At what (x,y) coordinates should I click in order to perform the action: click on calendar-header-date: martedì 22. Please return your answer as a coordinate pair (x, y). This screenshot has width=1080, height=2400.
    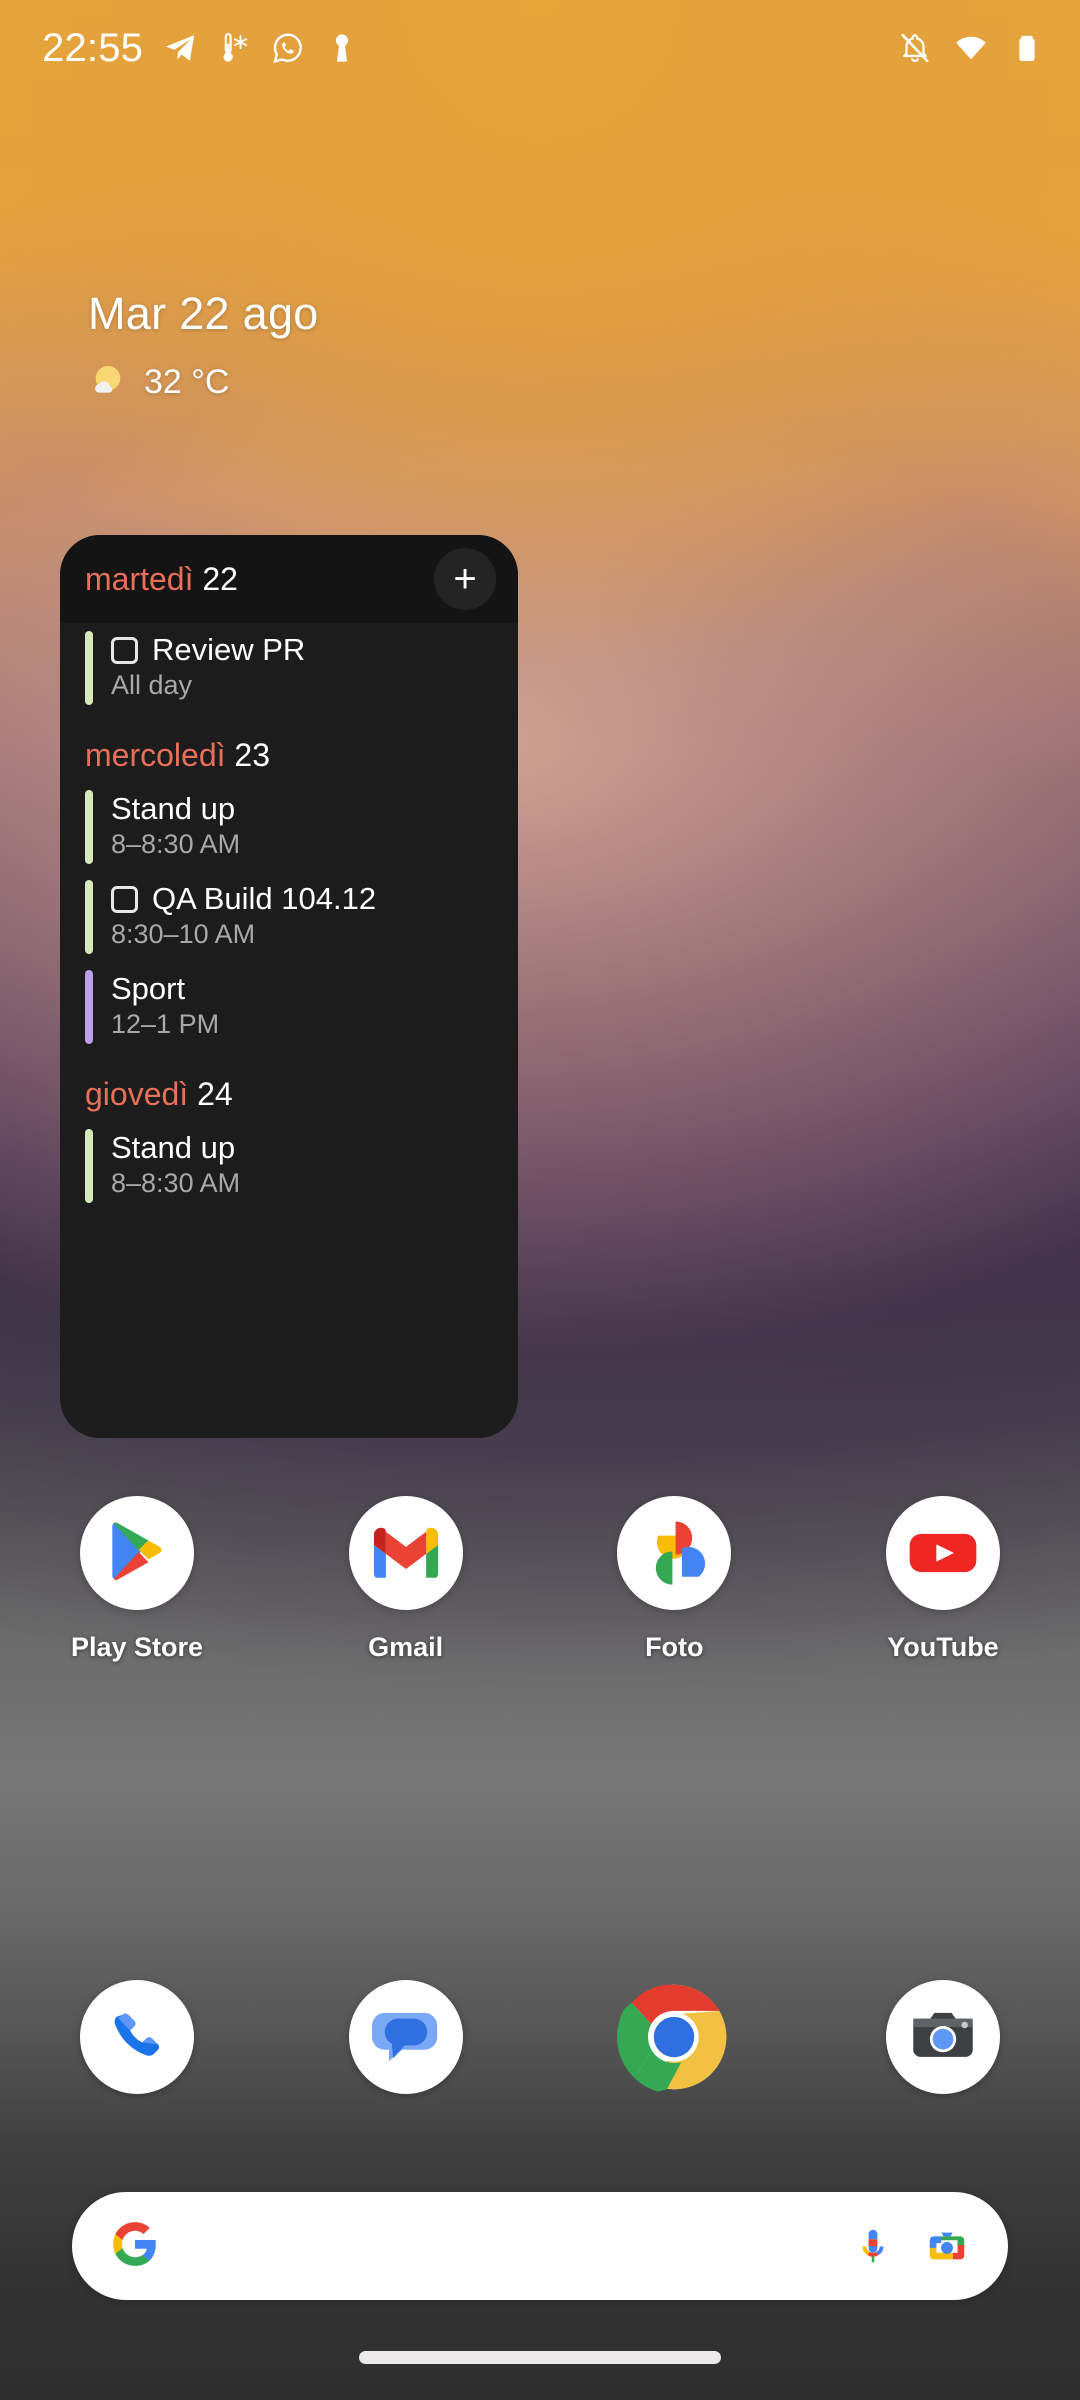
    Looking at the image, I should click on (161, 579).